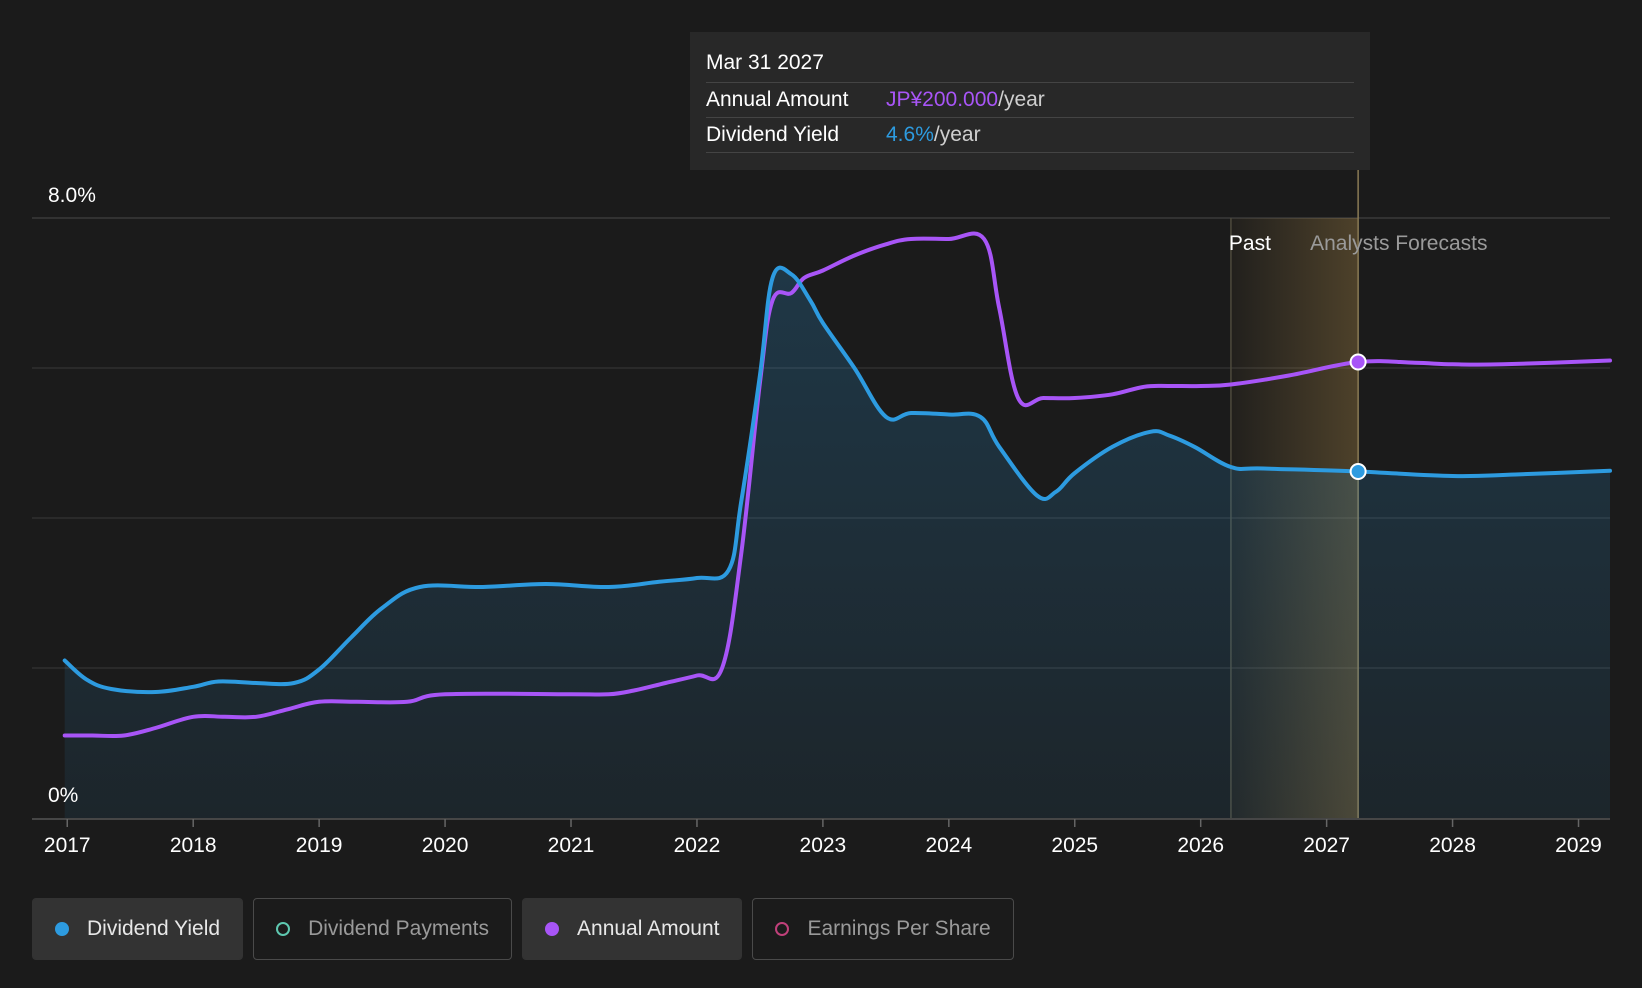 This screenshot has height=988, width=1642. I want to click on dividend-yield-marker, so click(1358, 471).